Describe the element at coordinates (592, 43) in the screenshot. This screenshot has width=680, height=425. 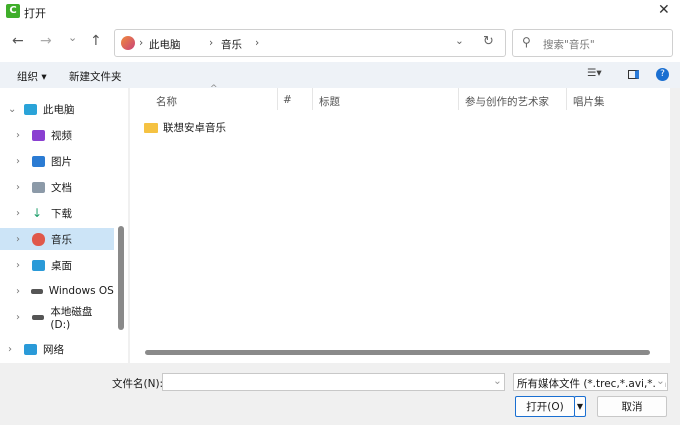
I see `search-input: 搜索"音乐"` at that location.